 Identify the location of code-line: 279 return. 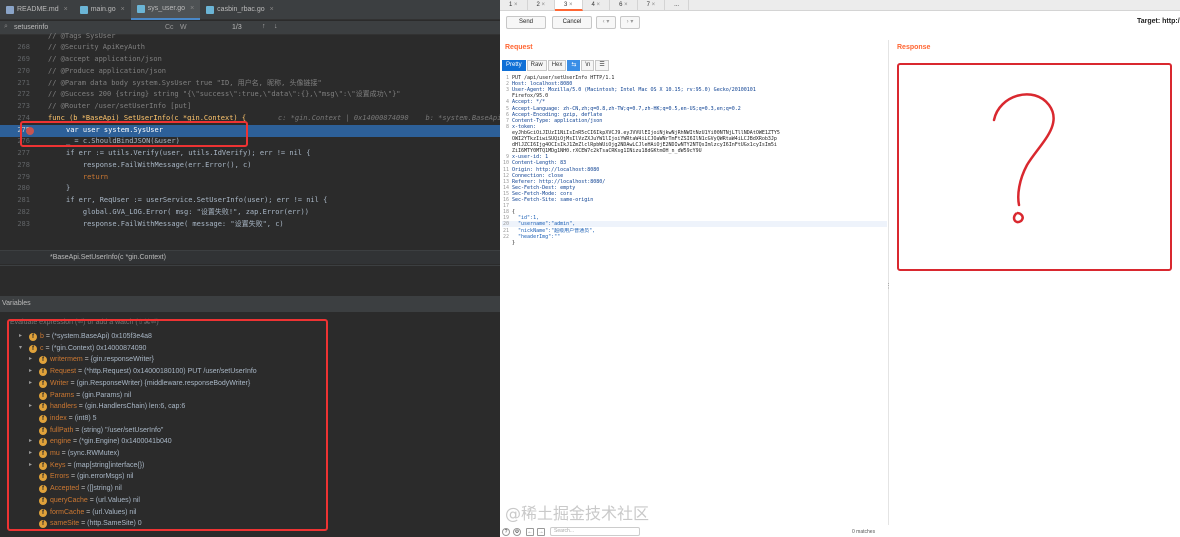
(63, 177).